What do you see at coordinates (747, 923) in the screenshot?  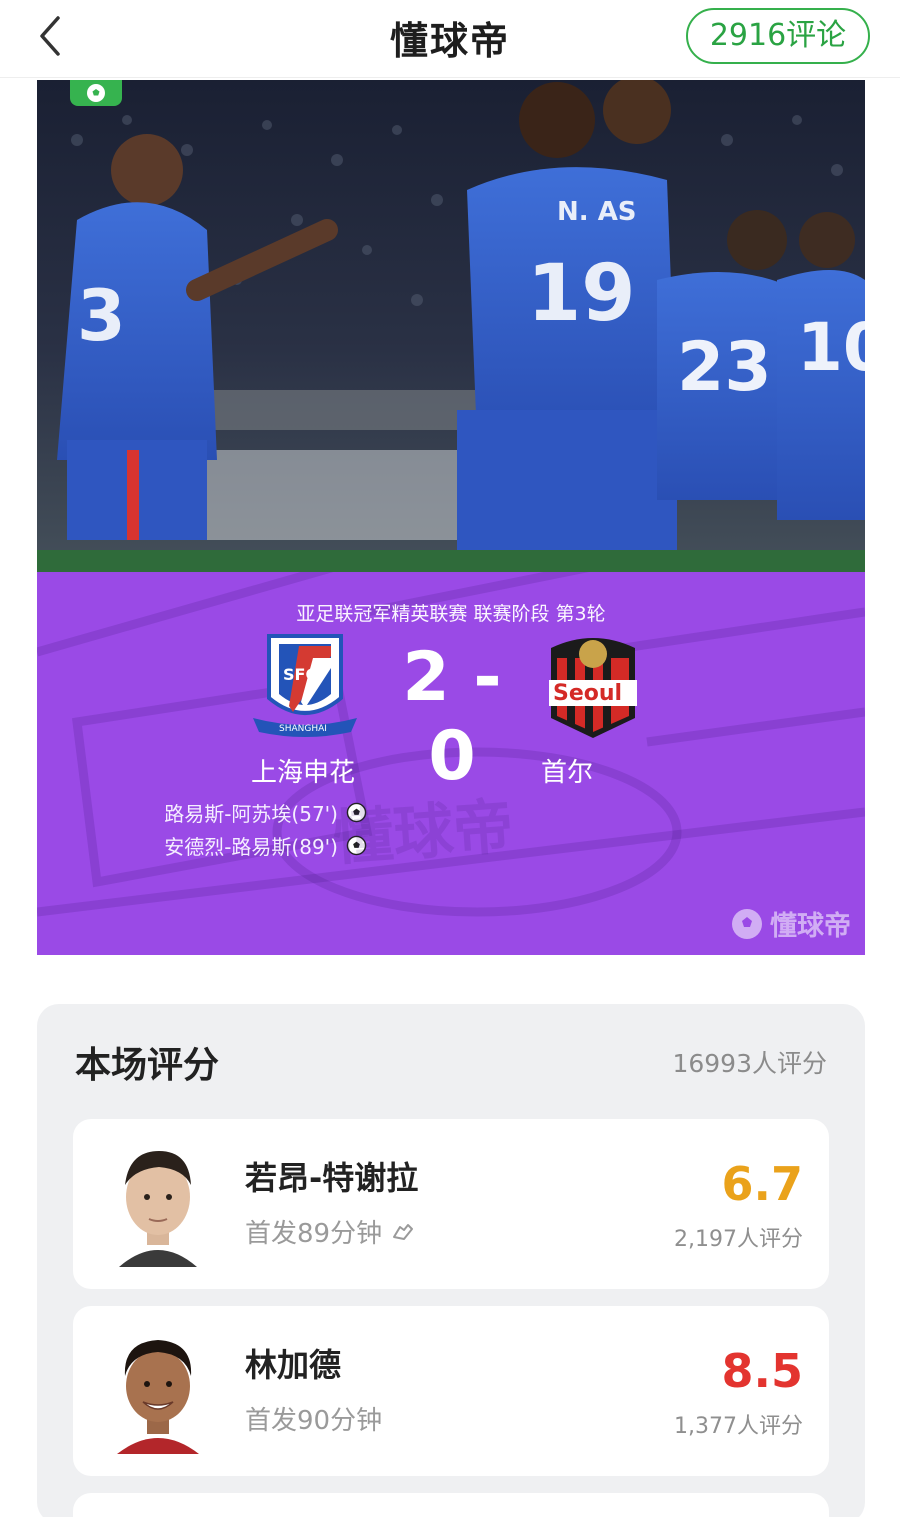 I see `brand-logo-icon` at bounding box center [747, 923].